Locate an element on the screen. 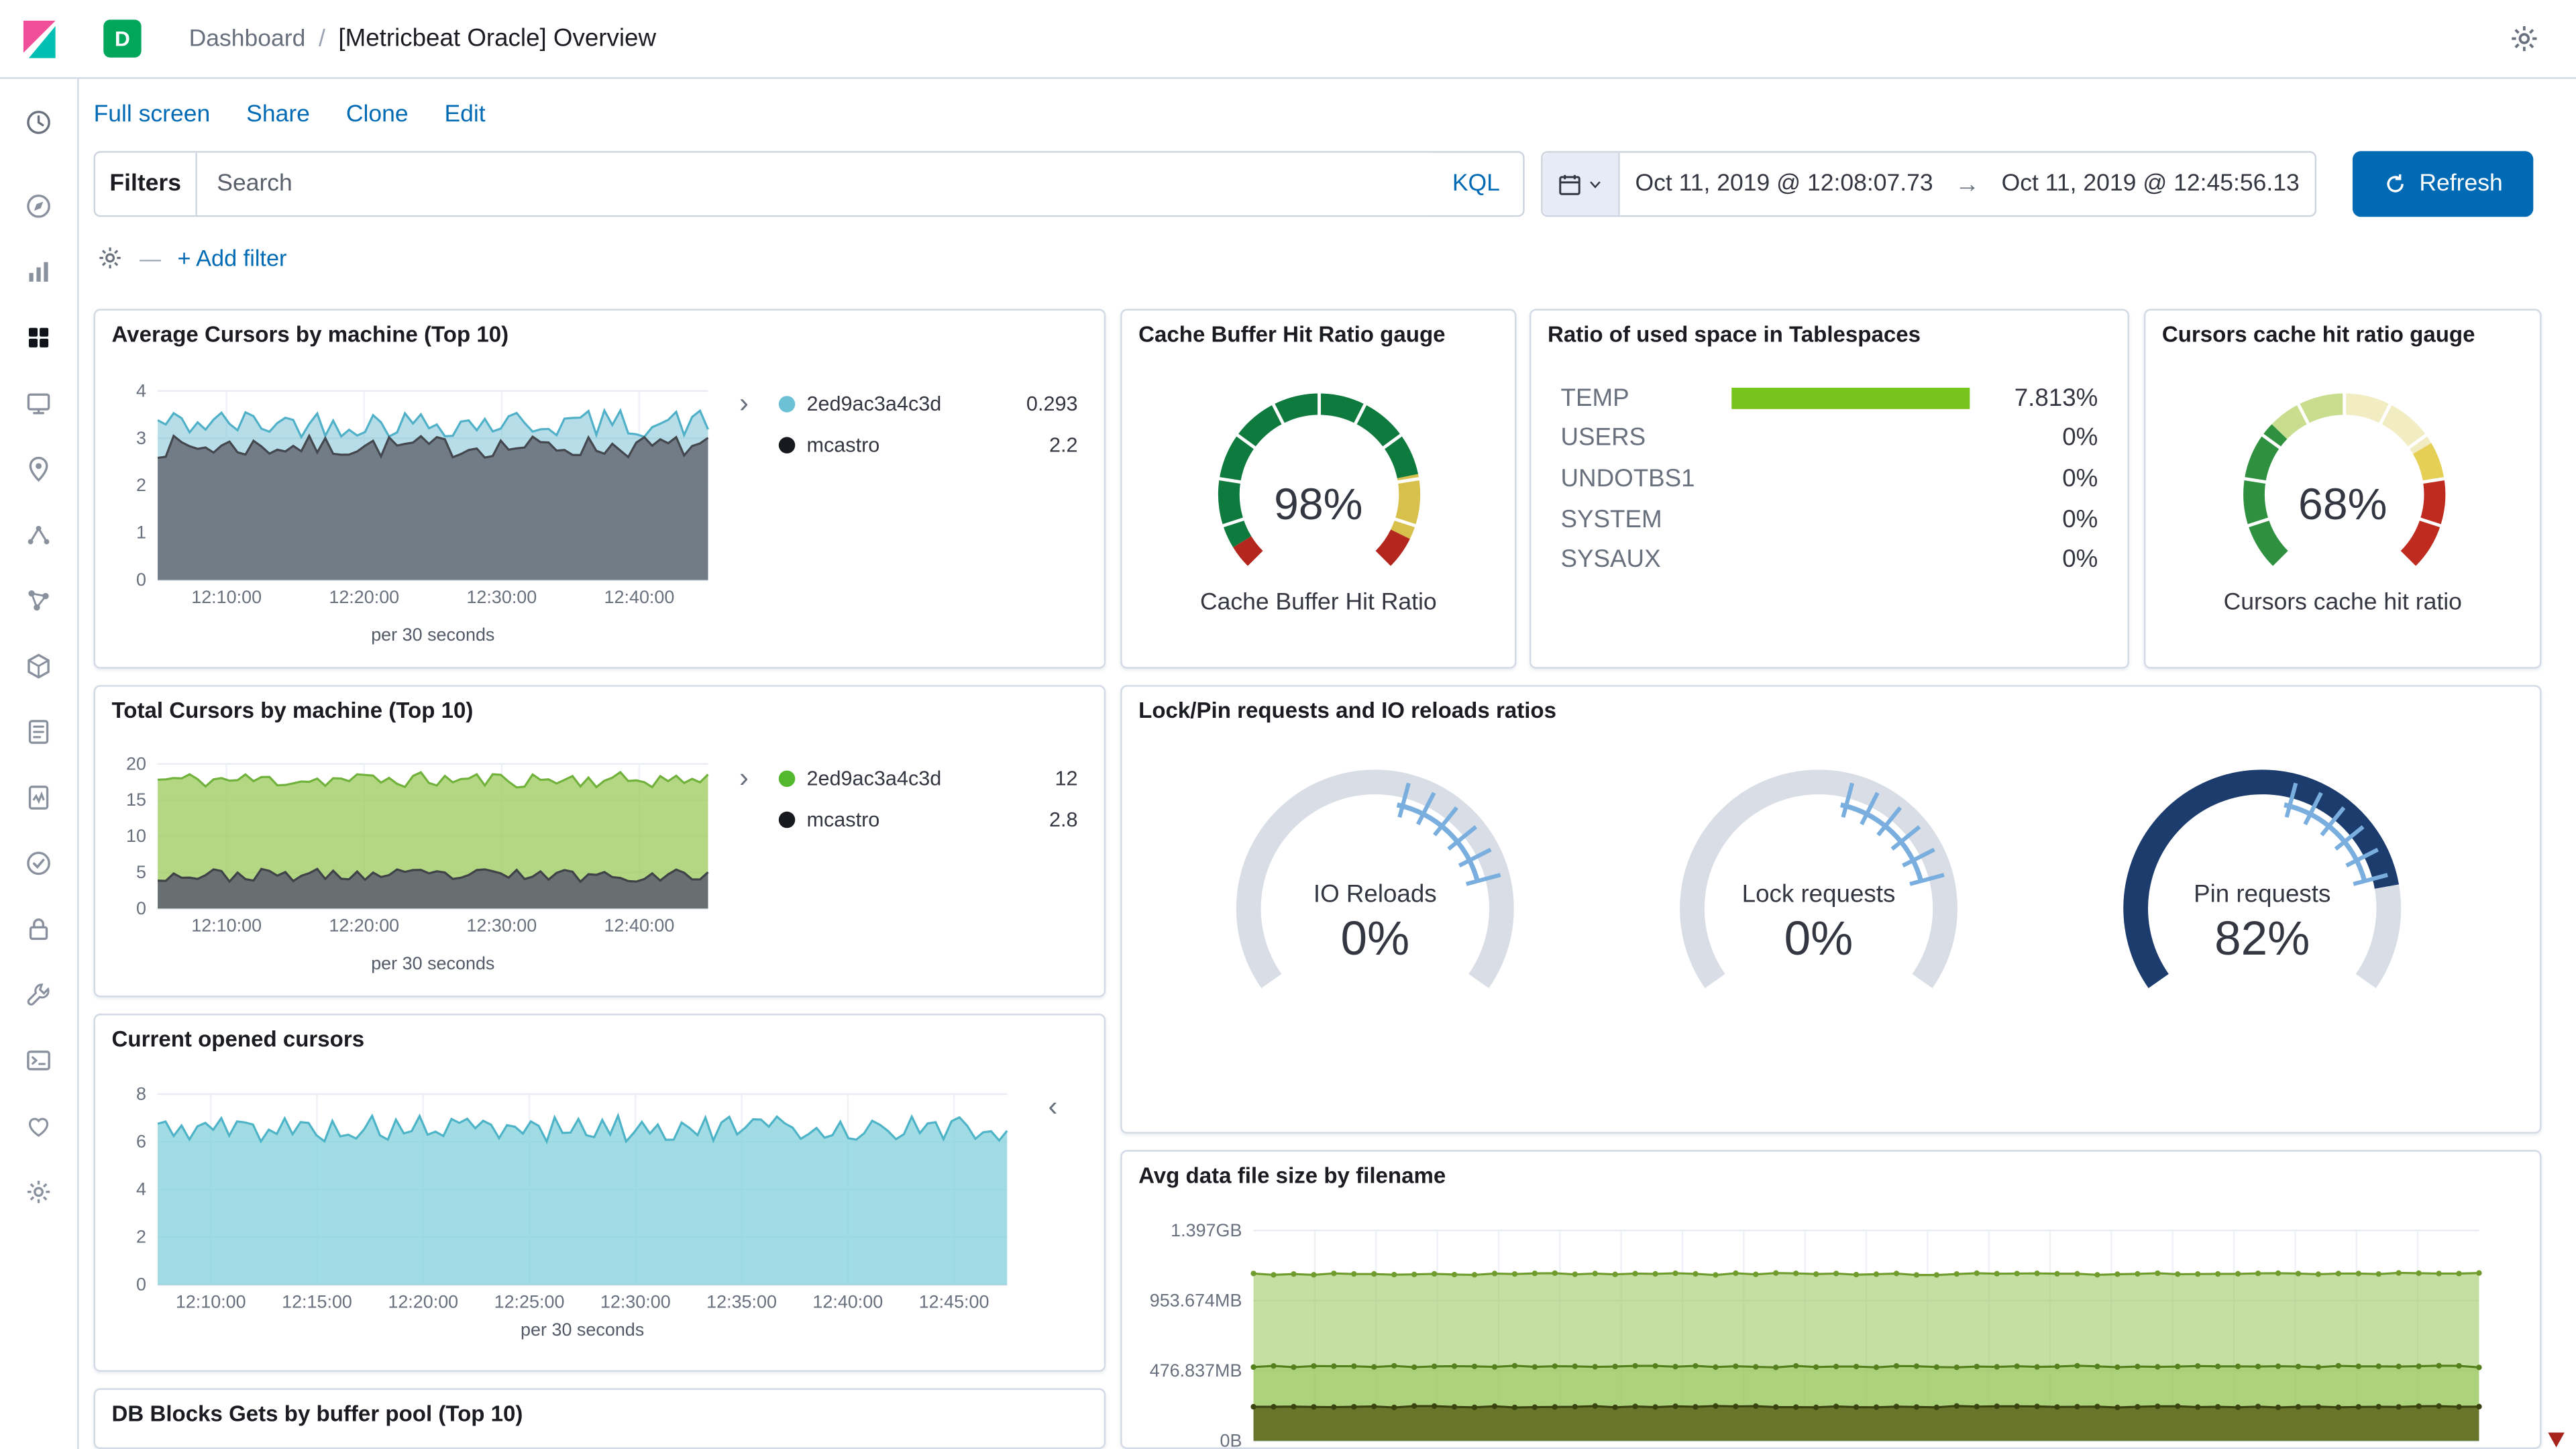 This screenshot has width=2576, height=1449. svg-text: 12:35:00 is located at coordinates (741, 1301).